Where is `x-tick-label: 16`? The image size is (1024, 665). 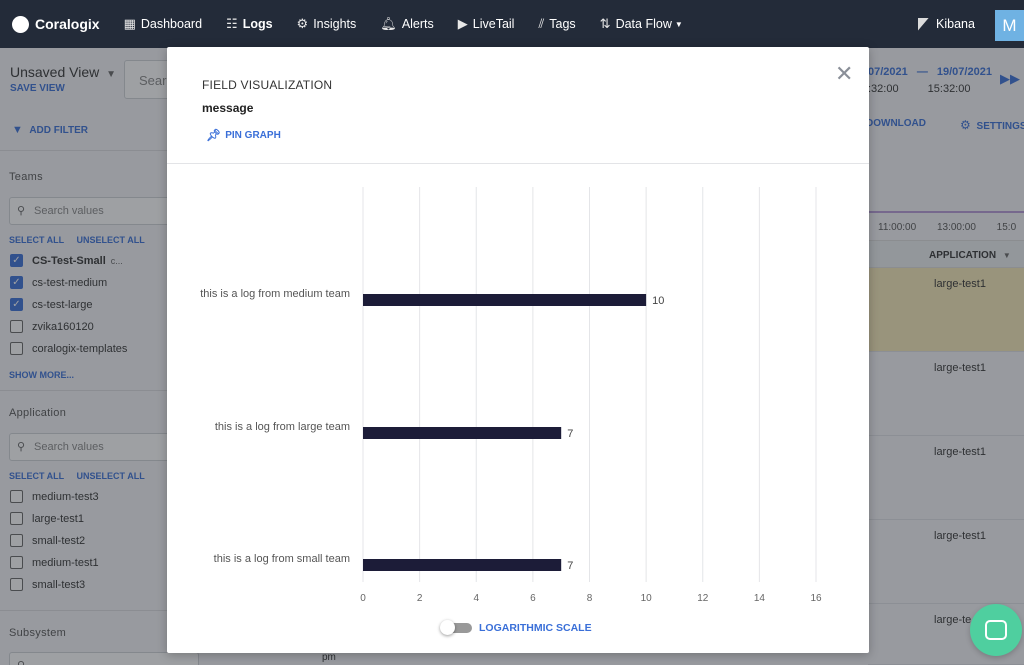
x-tick-label: 16 is located at coordinates (816, 598).